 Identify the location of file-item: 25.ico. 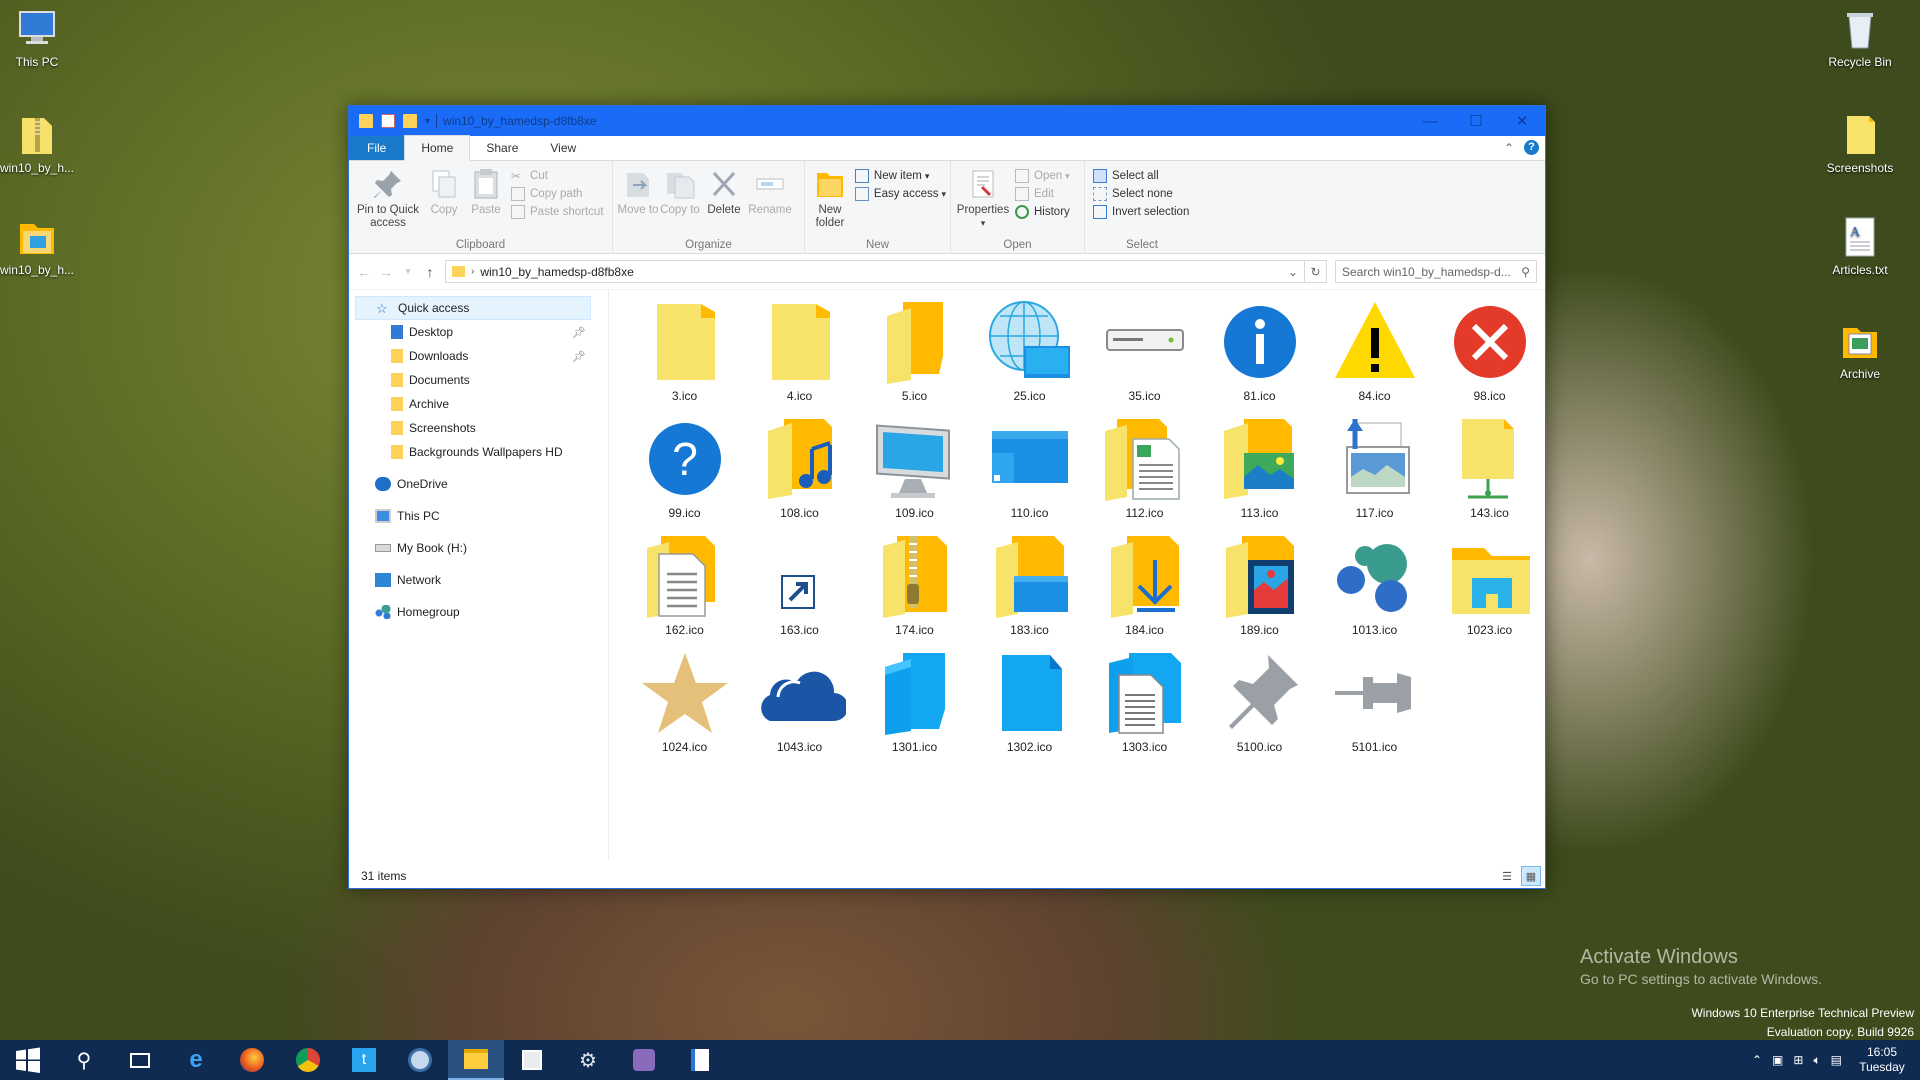
(1029, 354).